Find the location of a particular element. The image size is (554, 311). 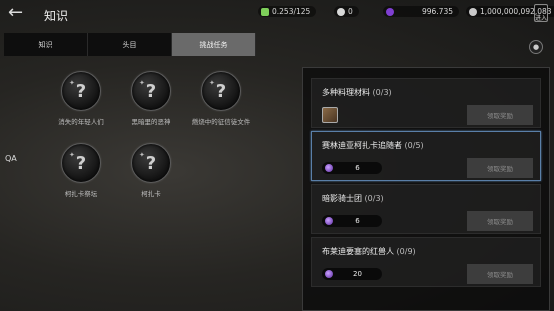

quest-title: 多种料理材料 (0/3) is located at coordinates (357, 92).